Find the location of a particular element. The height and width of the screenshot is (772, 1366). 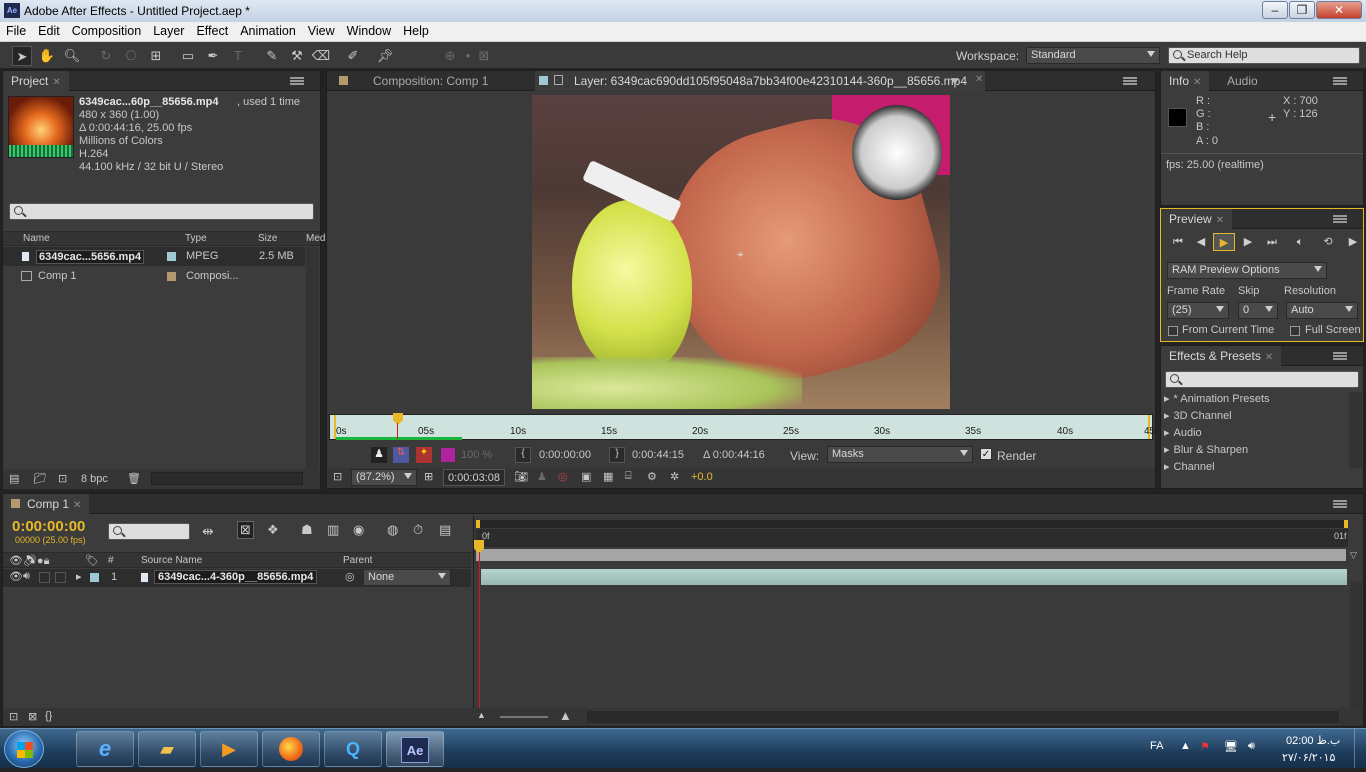

new-composition-icon: ⊡ is located at coordinates (62, 478).